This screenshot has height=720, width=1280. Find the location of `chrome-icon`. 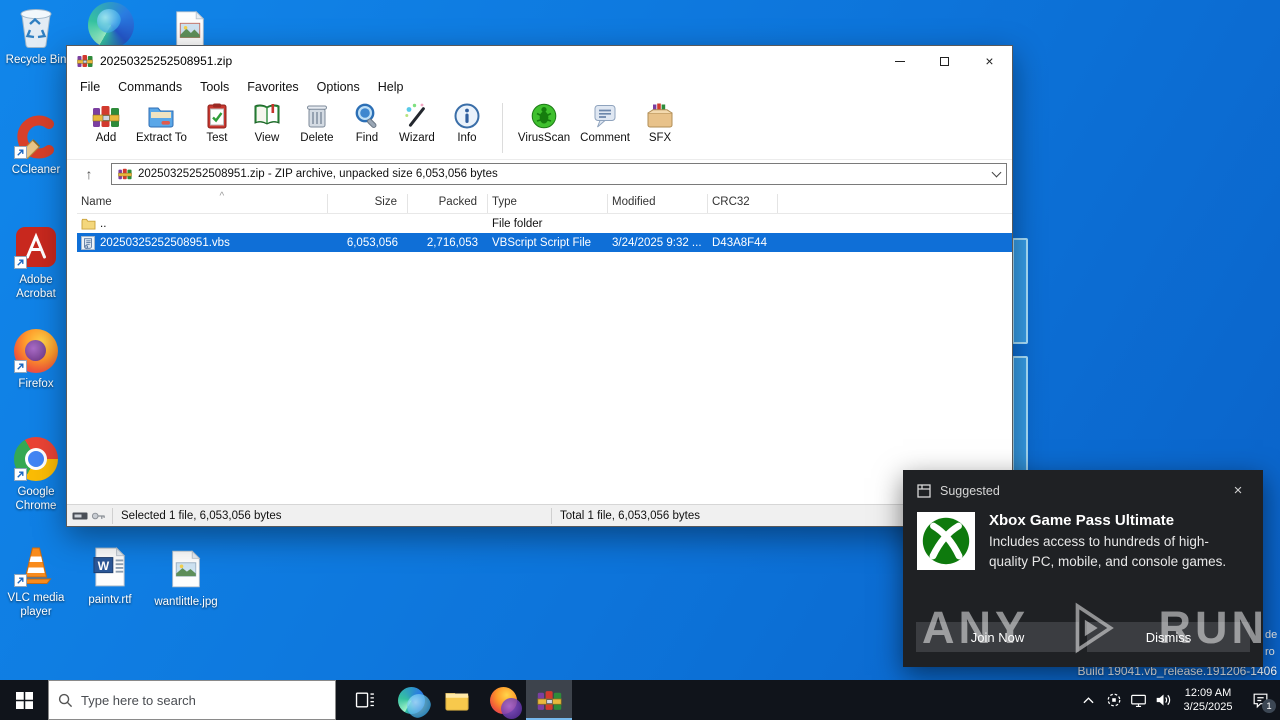

chrome-icon is located at coordinates (36, 459).